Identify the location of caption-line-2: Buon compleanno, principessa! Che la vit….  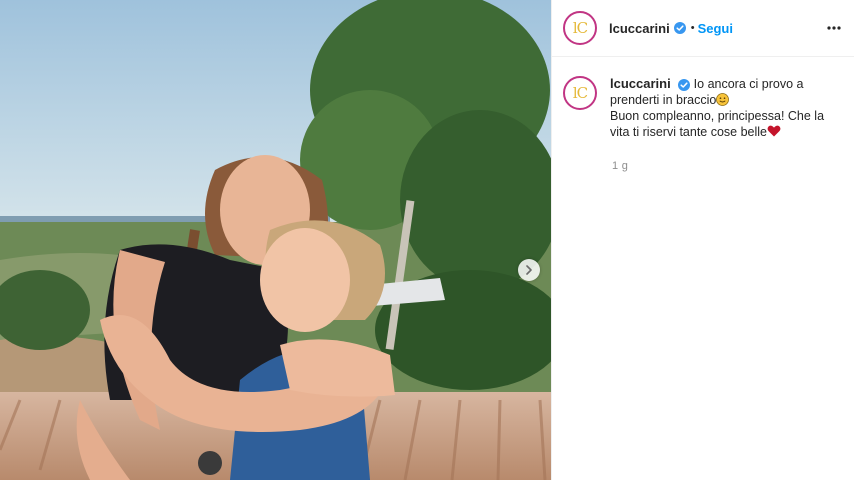
(717, 124).